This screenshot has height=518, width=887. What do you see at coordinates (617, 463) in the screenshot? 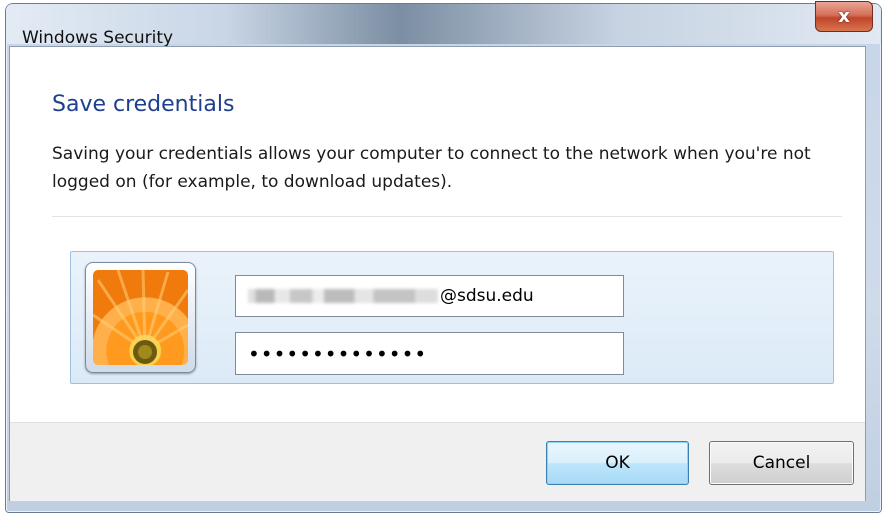
I see `ok-button: OK` at bounding box center [617, 463].